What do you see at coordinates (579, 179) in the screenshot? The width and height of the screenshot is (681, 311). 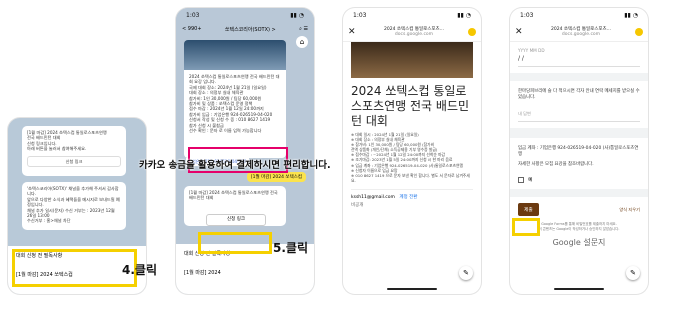 I see `consent-option: 예` at bounding box center [579, 179].